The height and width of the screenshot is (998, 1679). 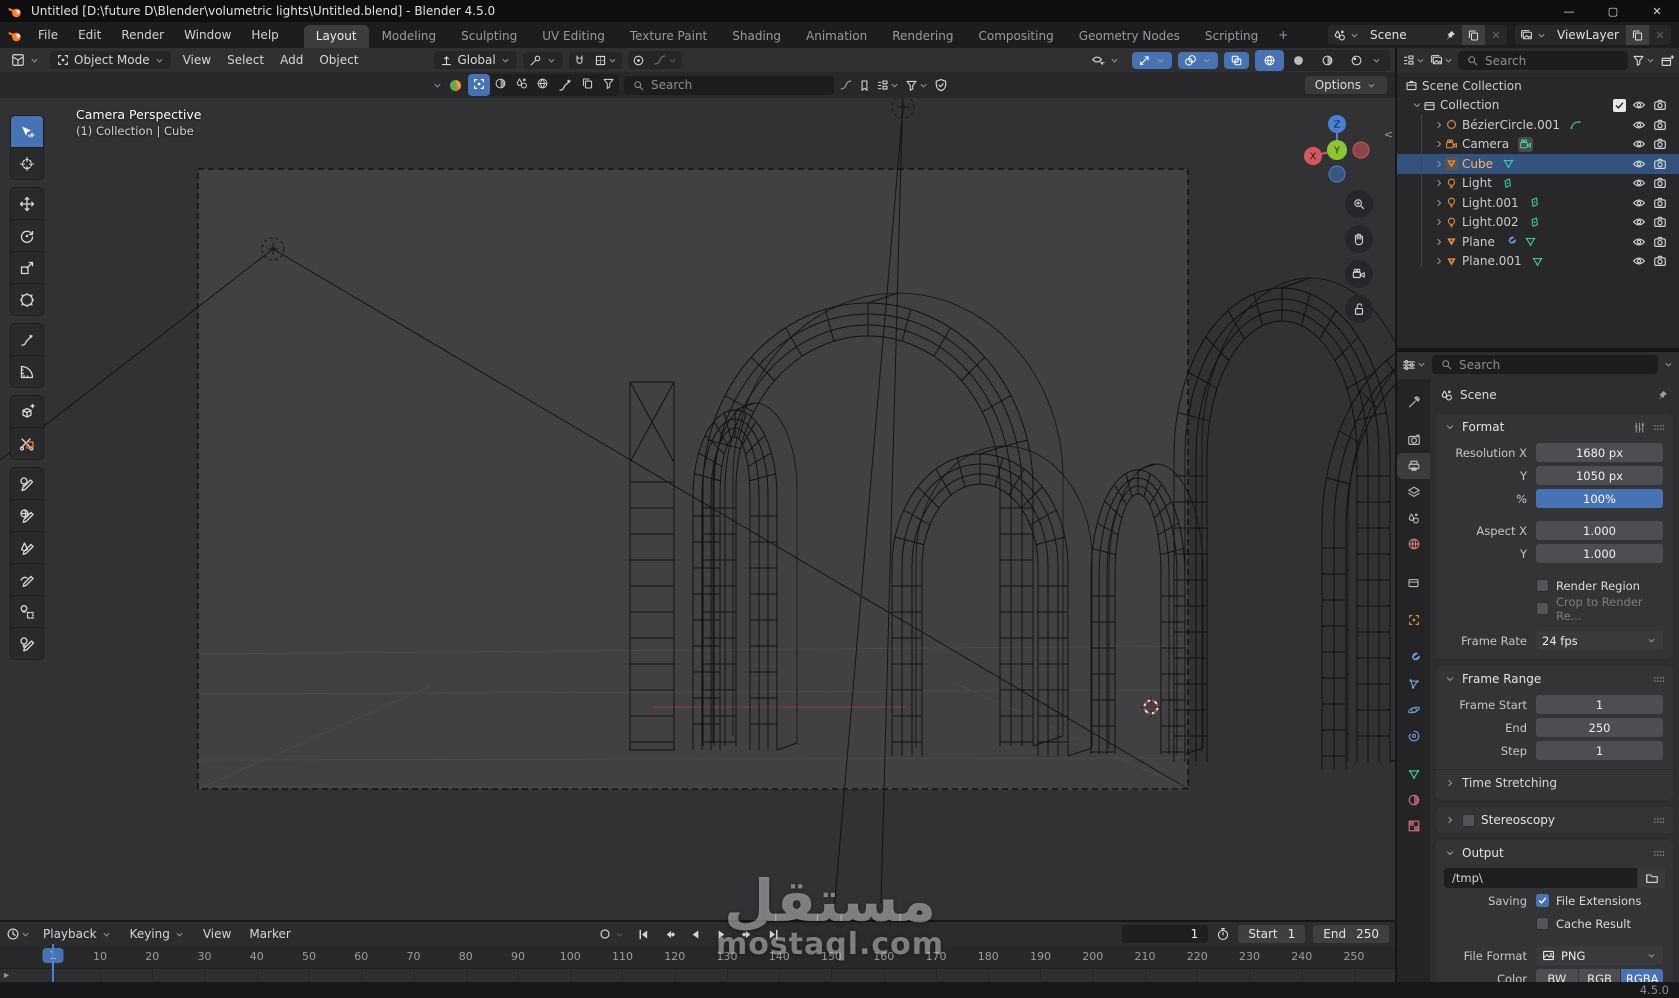 I want to click on pan-button, so click(x=1359, y=239).